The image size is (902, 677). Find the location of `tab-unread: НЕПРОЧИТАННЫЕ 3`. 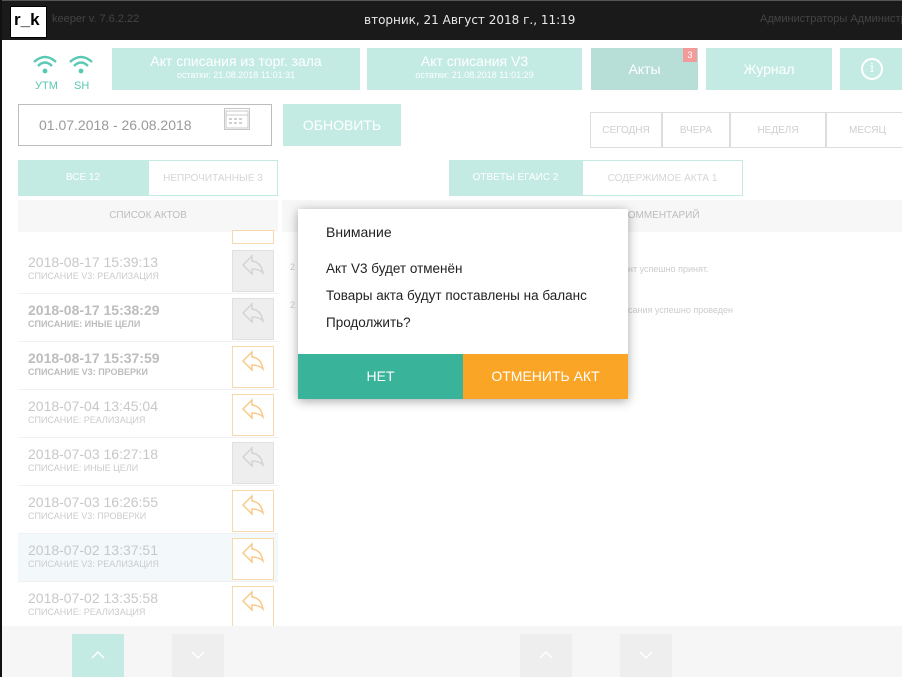

tab-unread: НЕПРОЧИТАННЫЕ 3 is located at coordinates (213, 178).